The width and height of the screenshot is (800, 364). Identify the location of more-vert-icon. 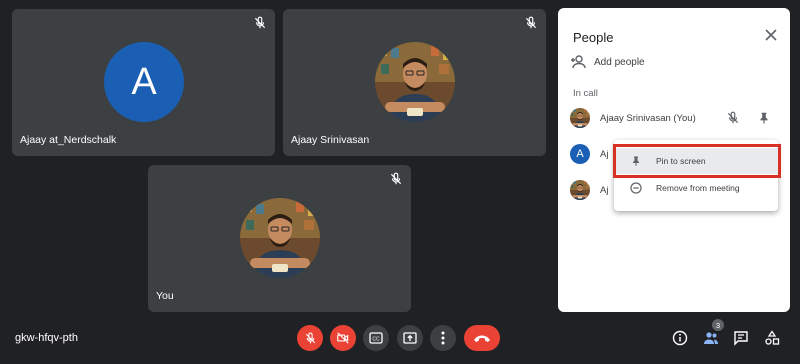
(443, 338).